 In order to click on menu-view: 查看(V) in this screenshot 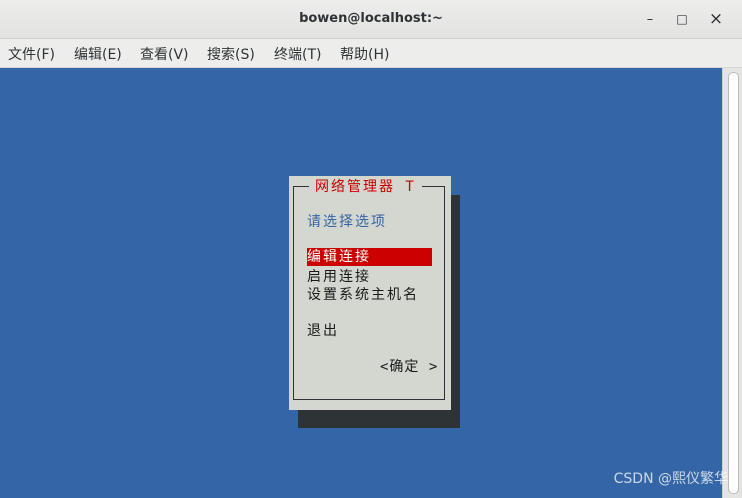, I will do `click(164, 54)`.